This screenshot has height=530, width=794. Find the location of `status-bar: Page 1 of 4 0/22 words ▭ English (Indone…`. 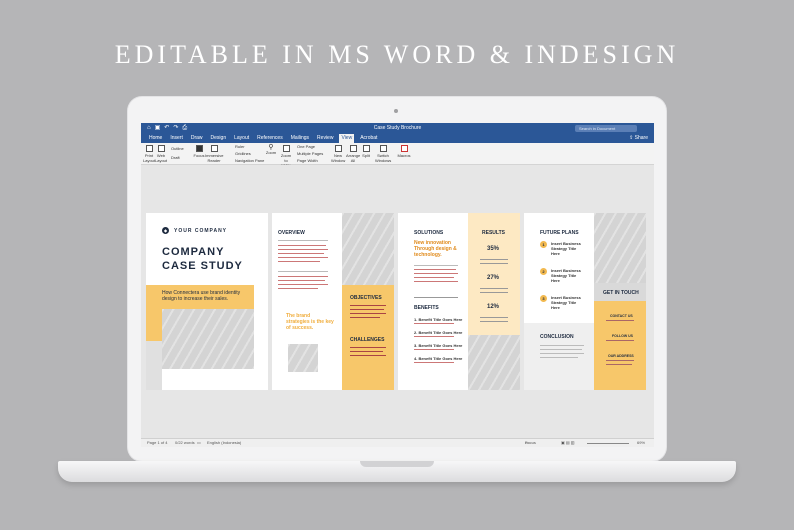

status-bar: Page 1 of 4 0/22 words ▭ English (Indone… is located at coordinates (397, 442).